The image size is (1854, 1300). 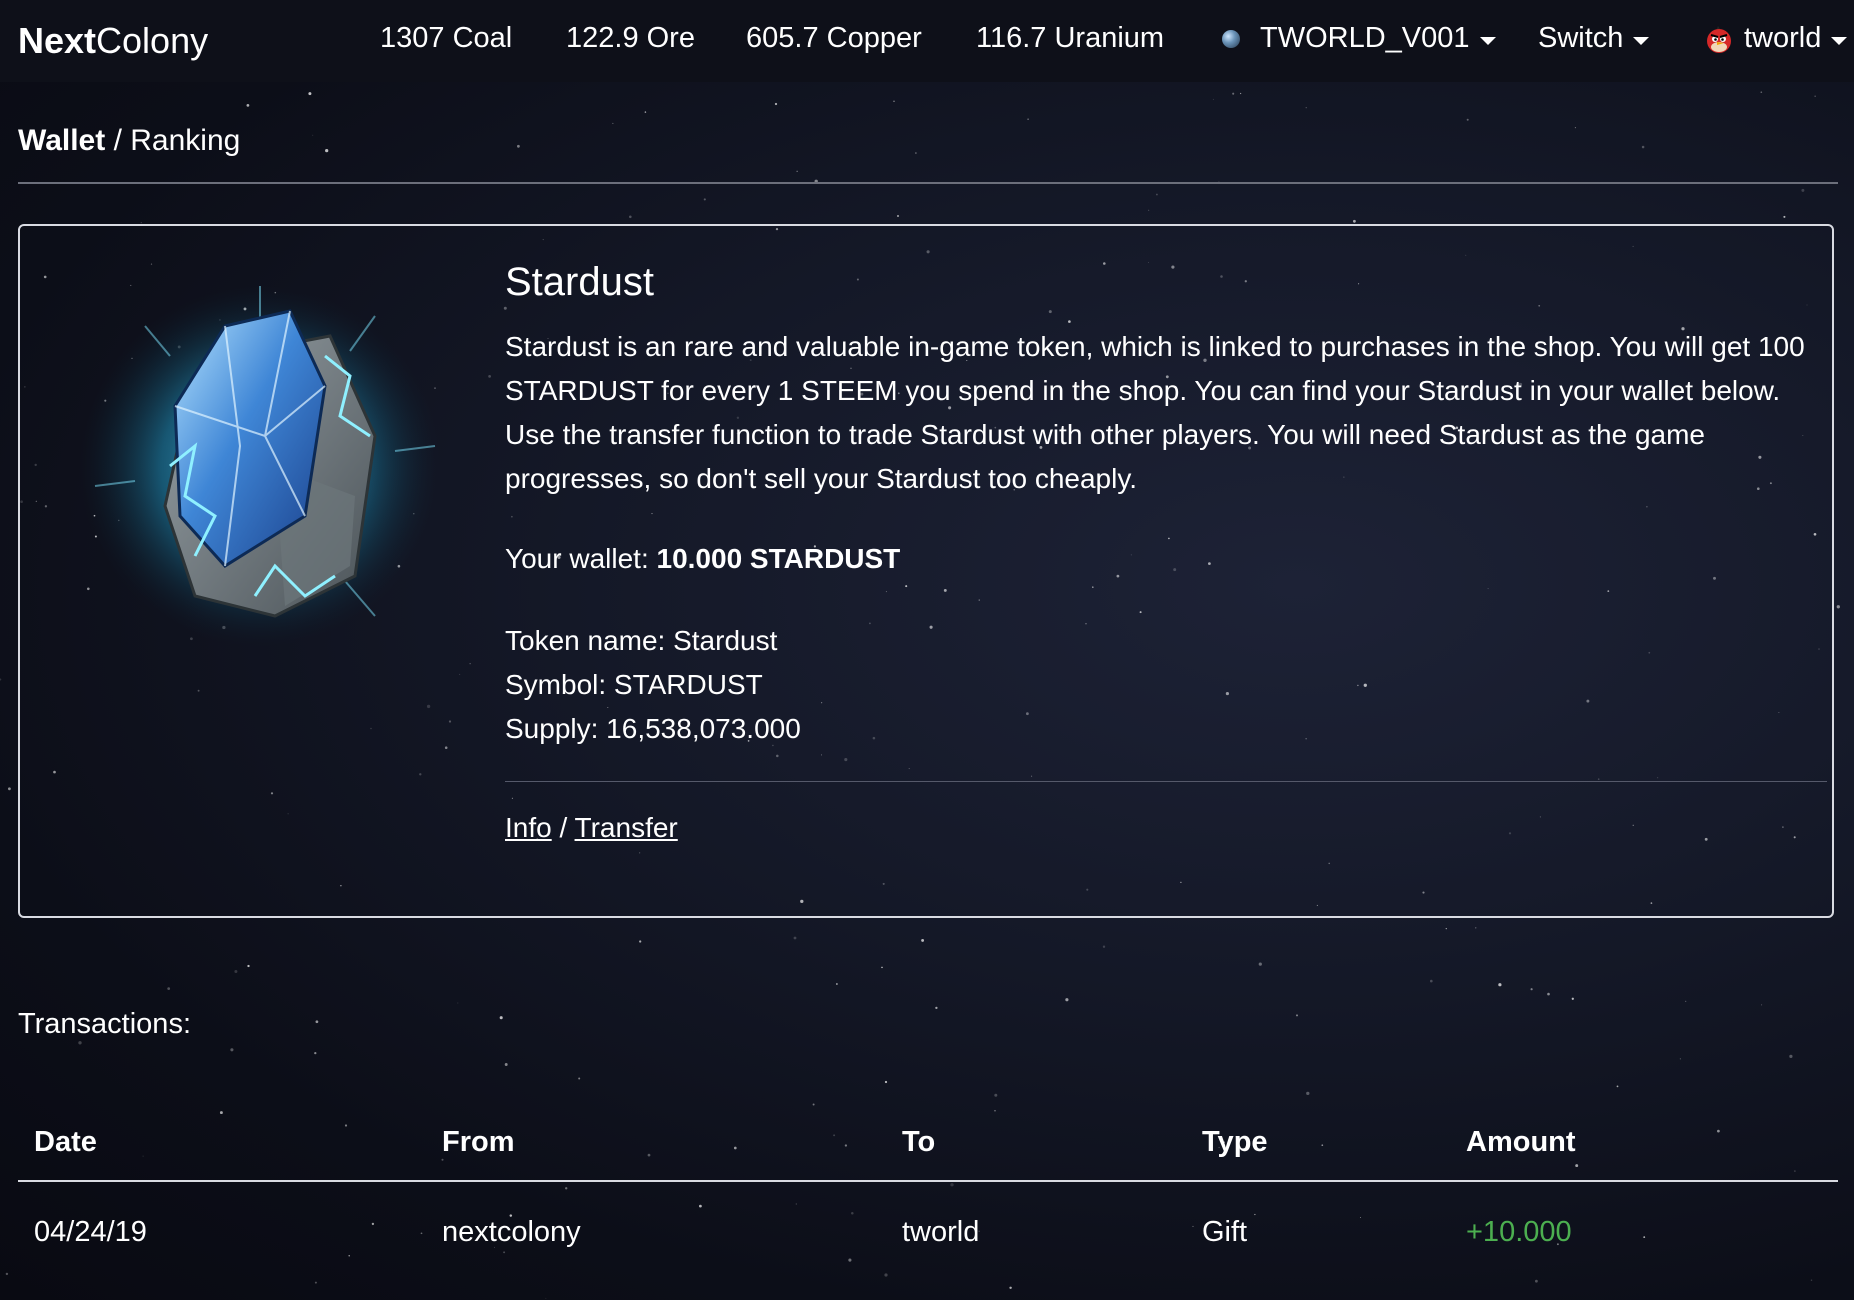 What do you see at coordinates (65, 1142) in the screenshot?
I see `column-header-date: Date` at bounding box center [65, 1142].